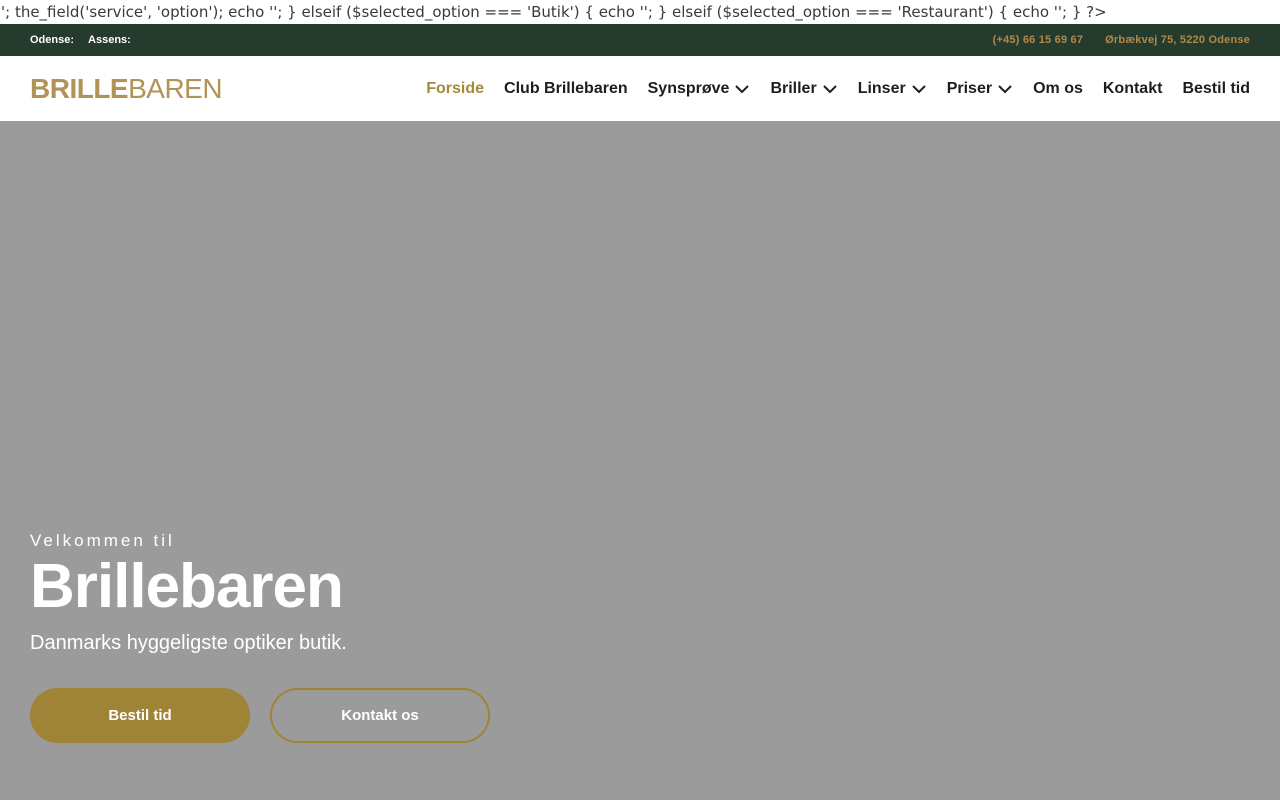 This screenshot has width=1280, height=800. What do you see at coordinates (79, 88) in the screenshot?
I see `logo-part-bold: BRILLE` at bounding box center [79, 88].